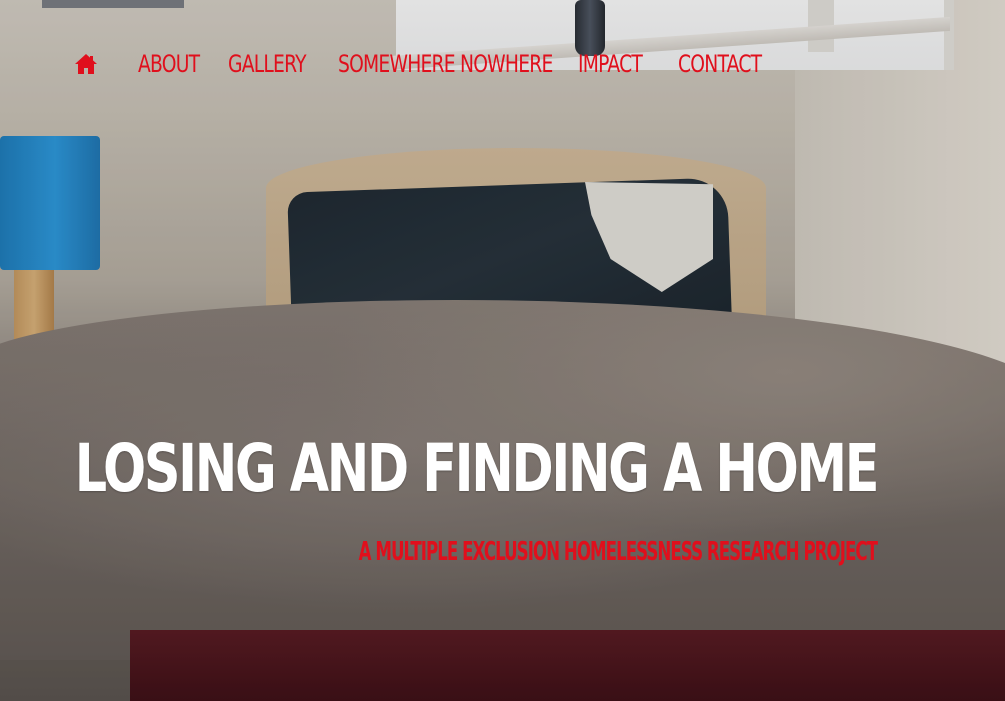 This screenshot has width=1005, height=701. I want to click on nav-impact-link: IMPACT, so click(610, 64).